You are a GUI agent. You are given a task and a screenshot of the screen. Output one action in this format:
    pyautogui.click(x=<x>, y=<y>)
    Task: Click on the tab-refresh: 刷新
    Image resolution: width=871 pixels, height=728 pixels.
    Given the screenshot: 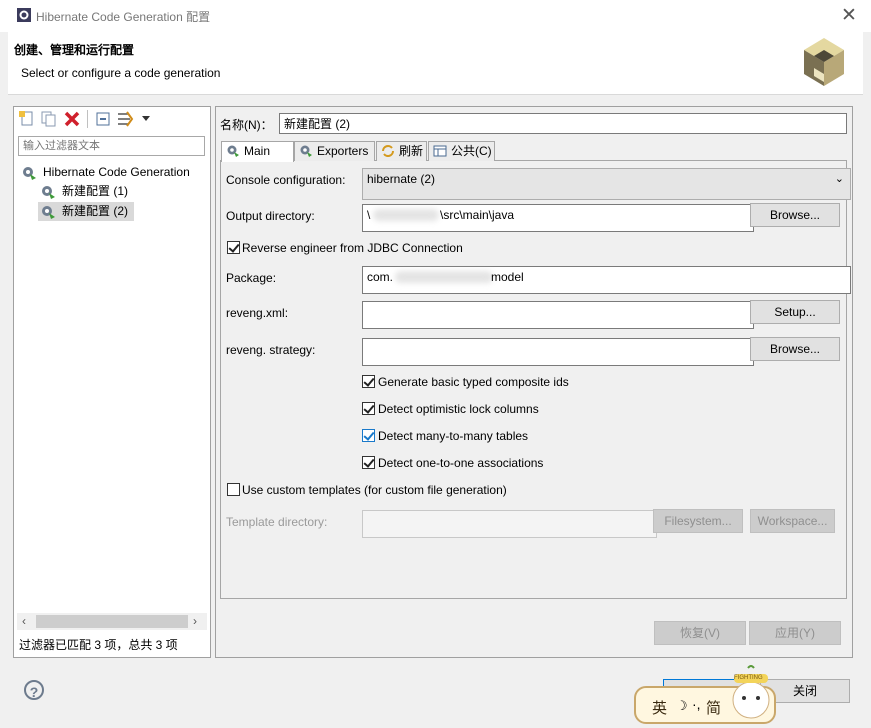 What is the action you would take?
    pyautogui.click(x=401, y=151)
    